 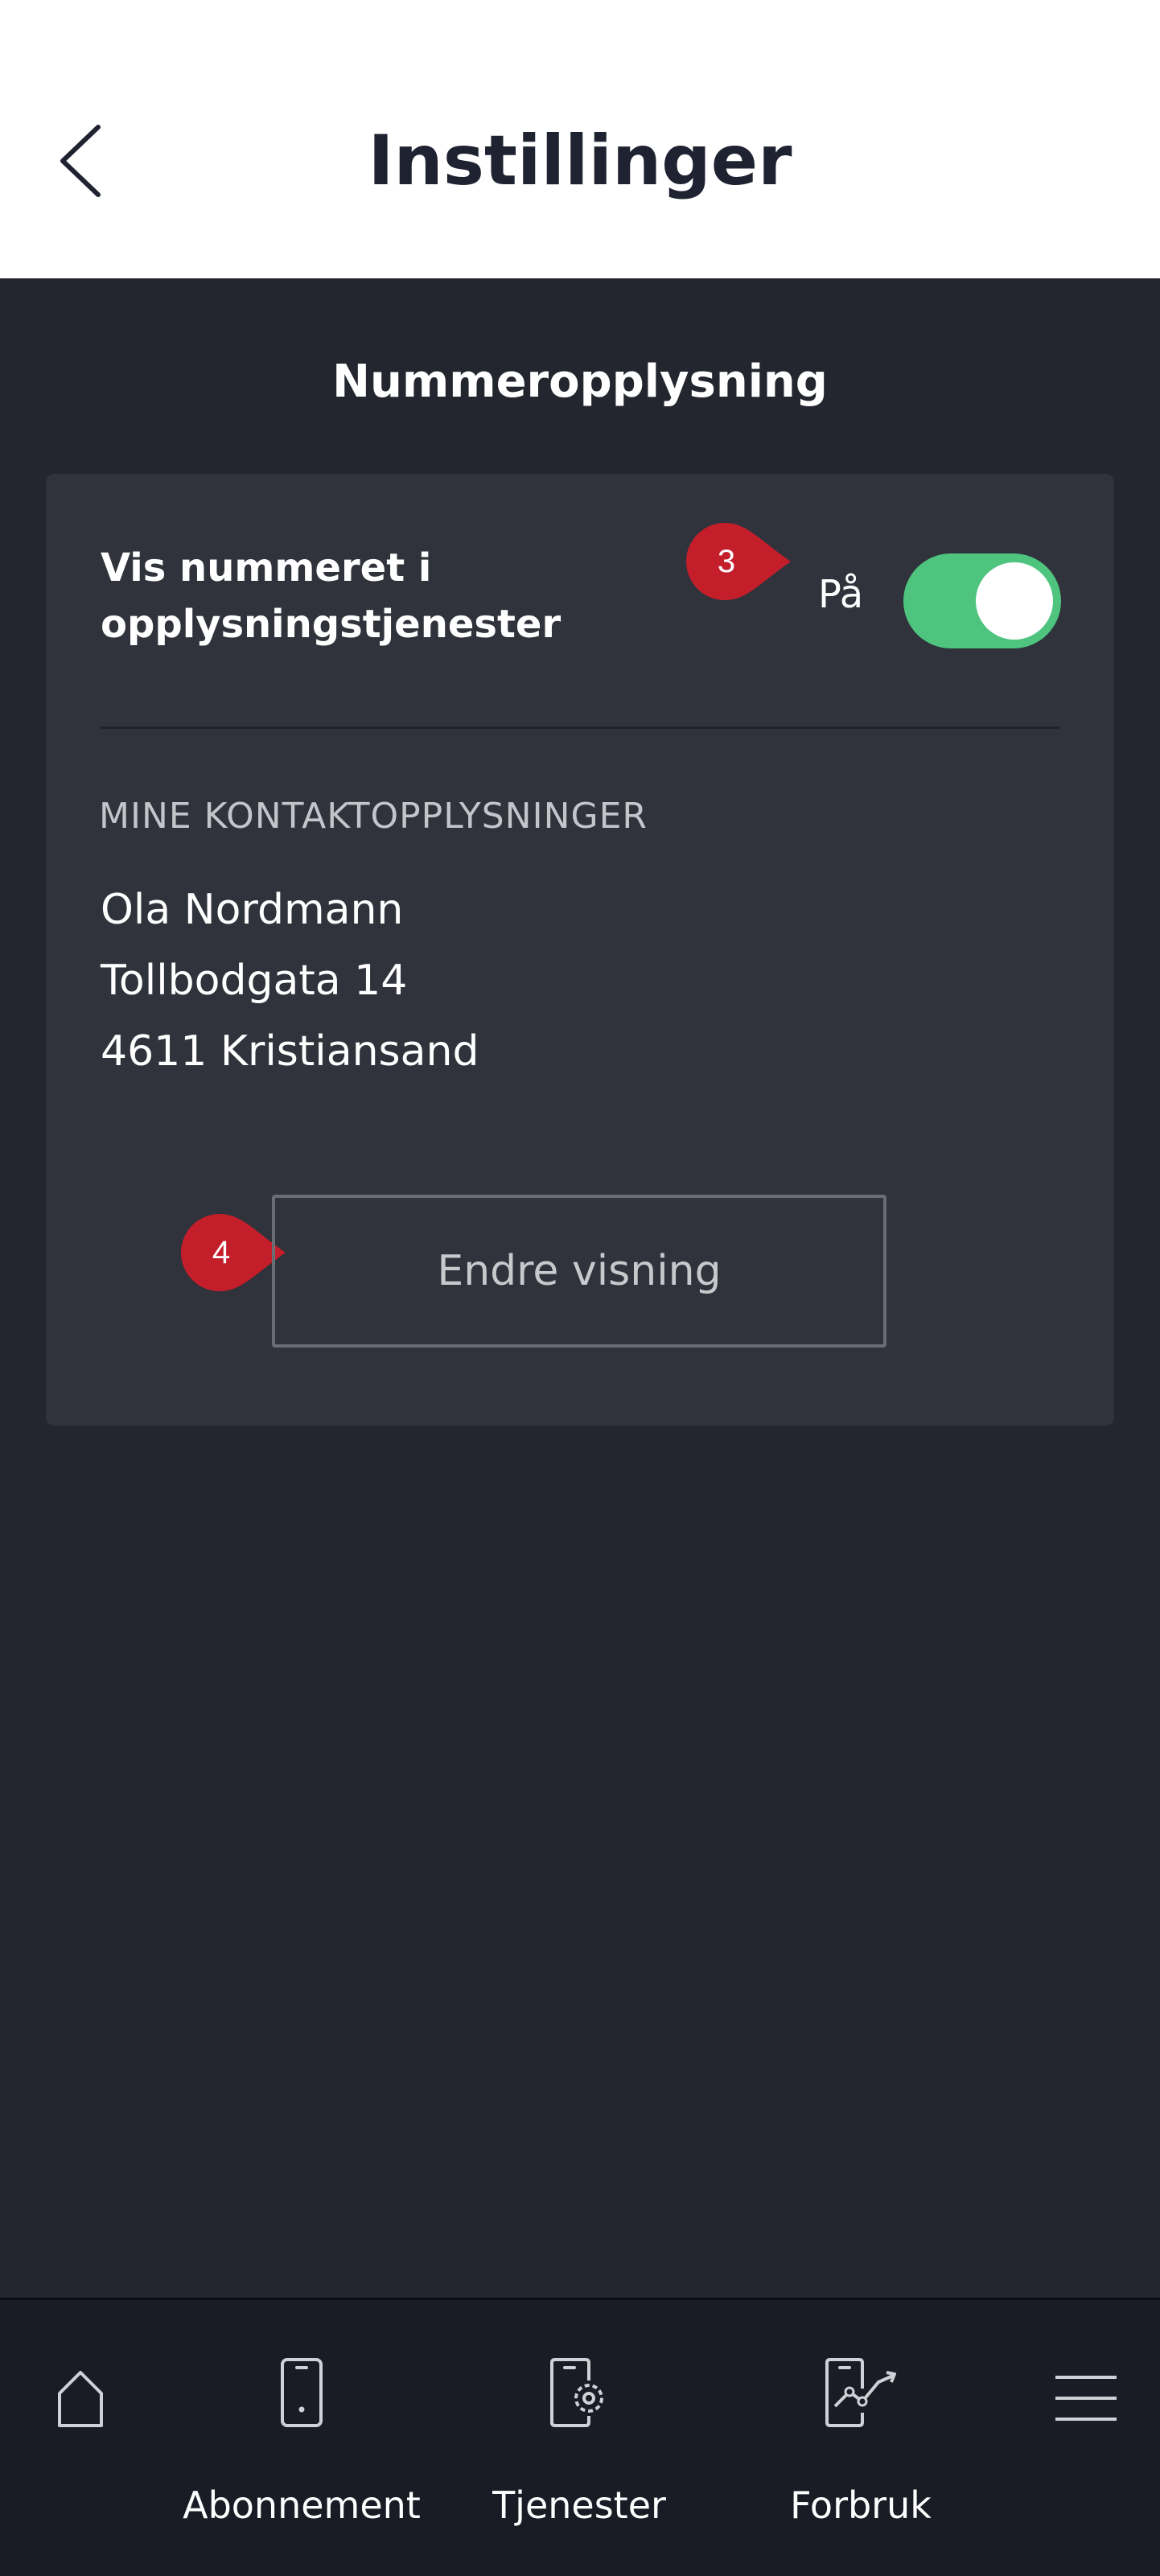 I want to click on nav-label: Abonnement, so click(x=302, y=2505).